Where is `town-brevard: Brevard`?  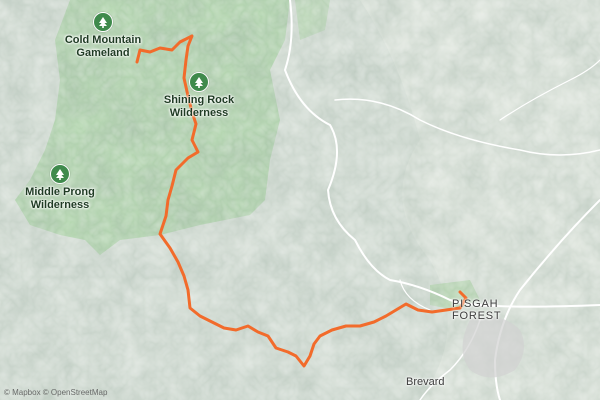
town-brevard: Brevard is located at coordinates (425, 382).